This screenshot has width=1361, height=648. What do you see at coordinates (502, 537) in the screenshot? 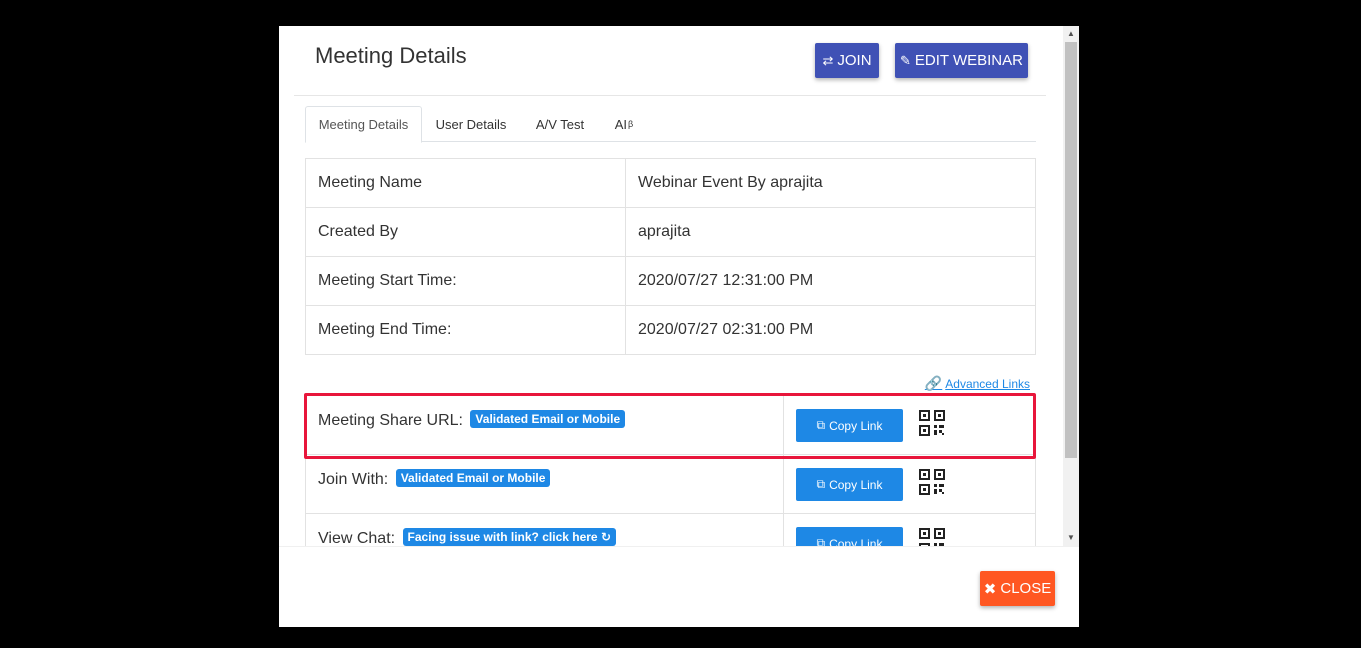
I see `badge-text: Facing issue with link? click here` at bounding box center [502, 537].